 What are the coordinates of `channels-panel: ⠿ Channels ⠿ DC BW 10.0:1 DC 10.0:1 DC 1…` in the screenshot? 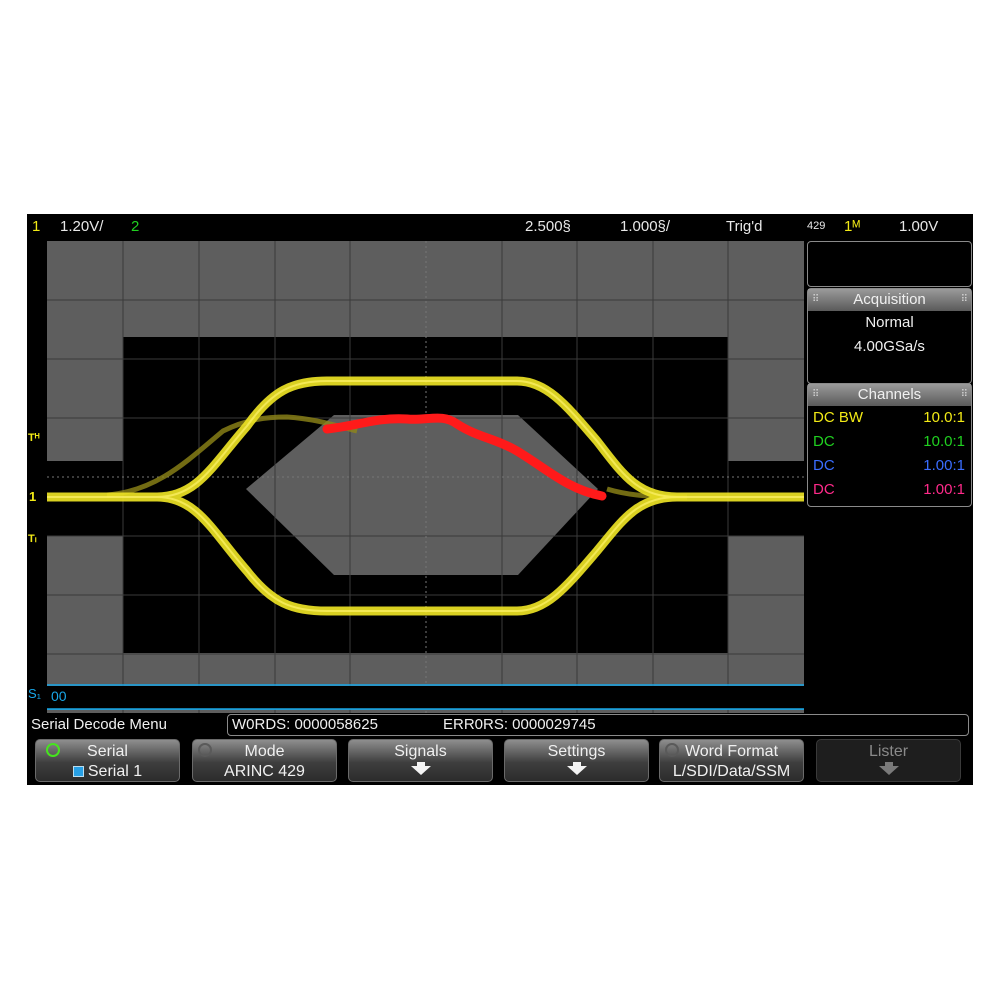 It's located at (889, 445).